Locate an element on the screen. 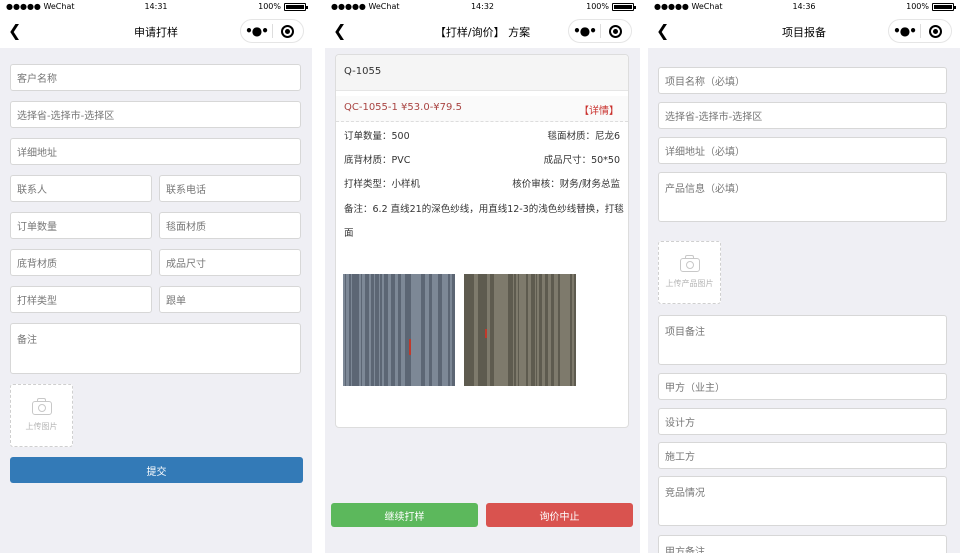  backing-material-value: 底背材质：PVC is located at coordinates (377, 160).